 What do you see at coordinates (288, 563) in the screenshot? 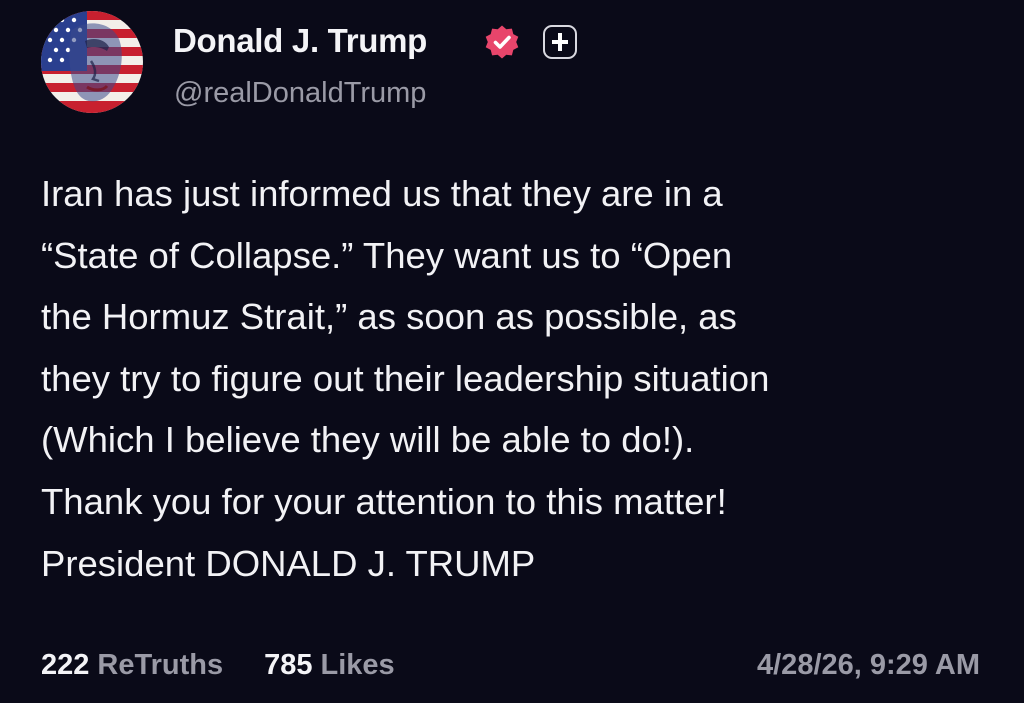
I see `post-text-line: President DONALD J. TRUMP` at bounding box center [288, 563].